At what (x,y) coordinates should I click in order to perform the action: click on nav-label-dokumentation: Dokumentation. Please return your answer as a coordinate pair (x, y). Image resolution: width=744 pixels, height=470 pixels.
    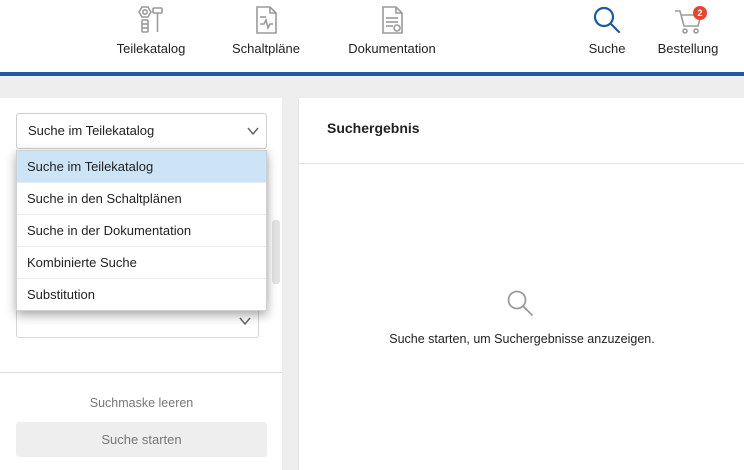
    Looking at the image, I should click on (392, 48).